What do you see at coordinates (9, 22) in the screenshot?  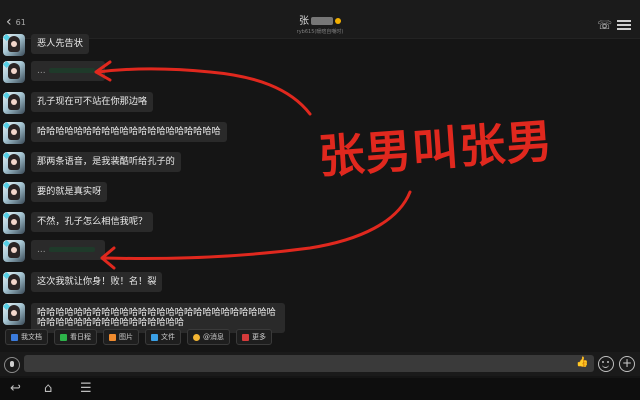 I see `chevron-left-icon: ‹` at bounding box center [9, 22].